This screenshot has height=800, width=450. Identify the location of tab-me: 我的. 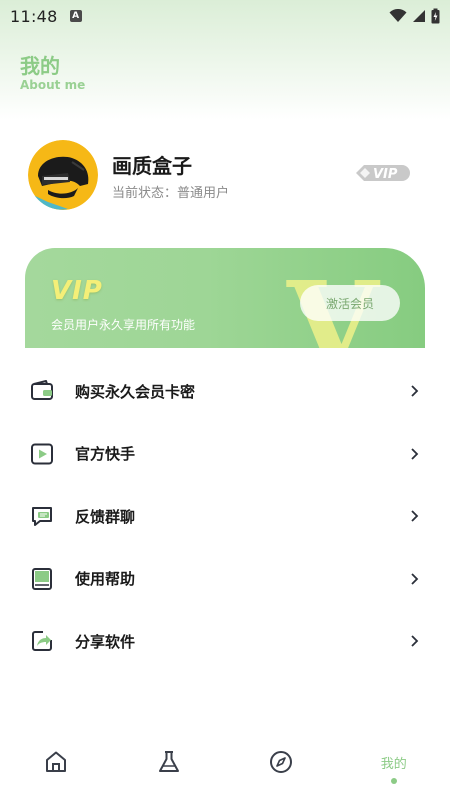
(394, 767).